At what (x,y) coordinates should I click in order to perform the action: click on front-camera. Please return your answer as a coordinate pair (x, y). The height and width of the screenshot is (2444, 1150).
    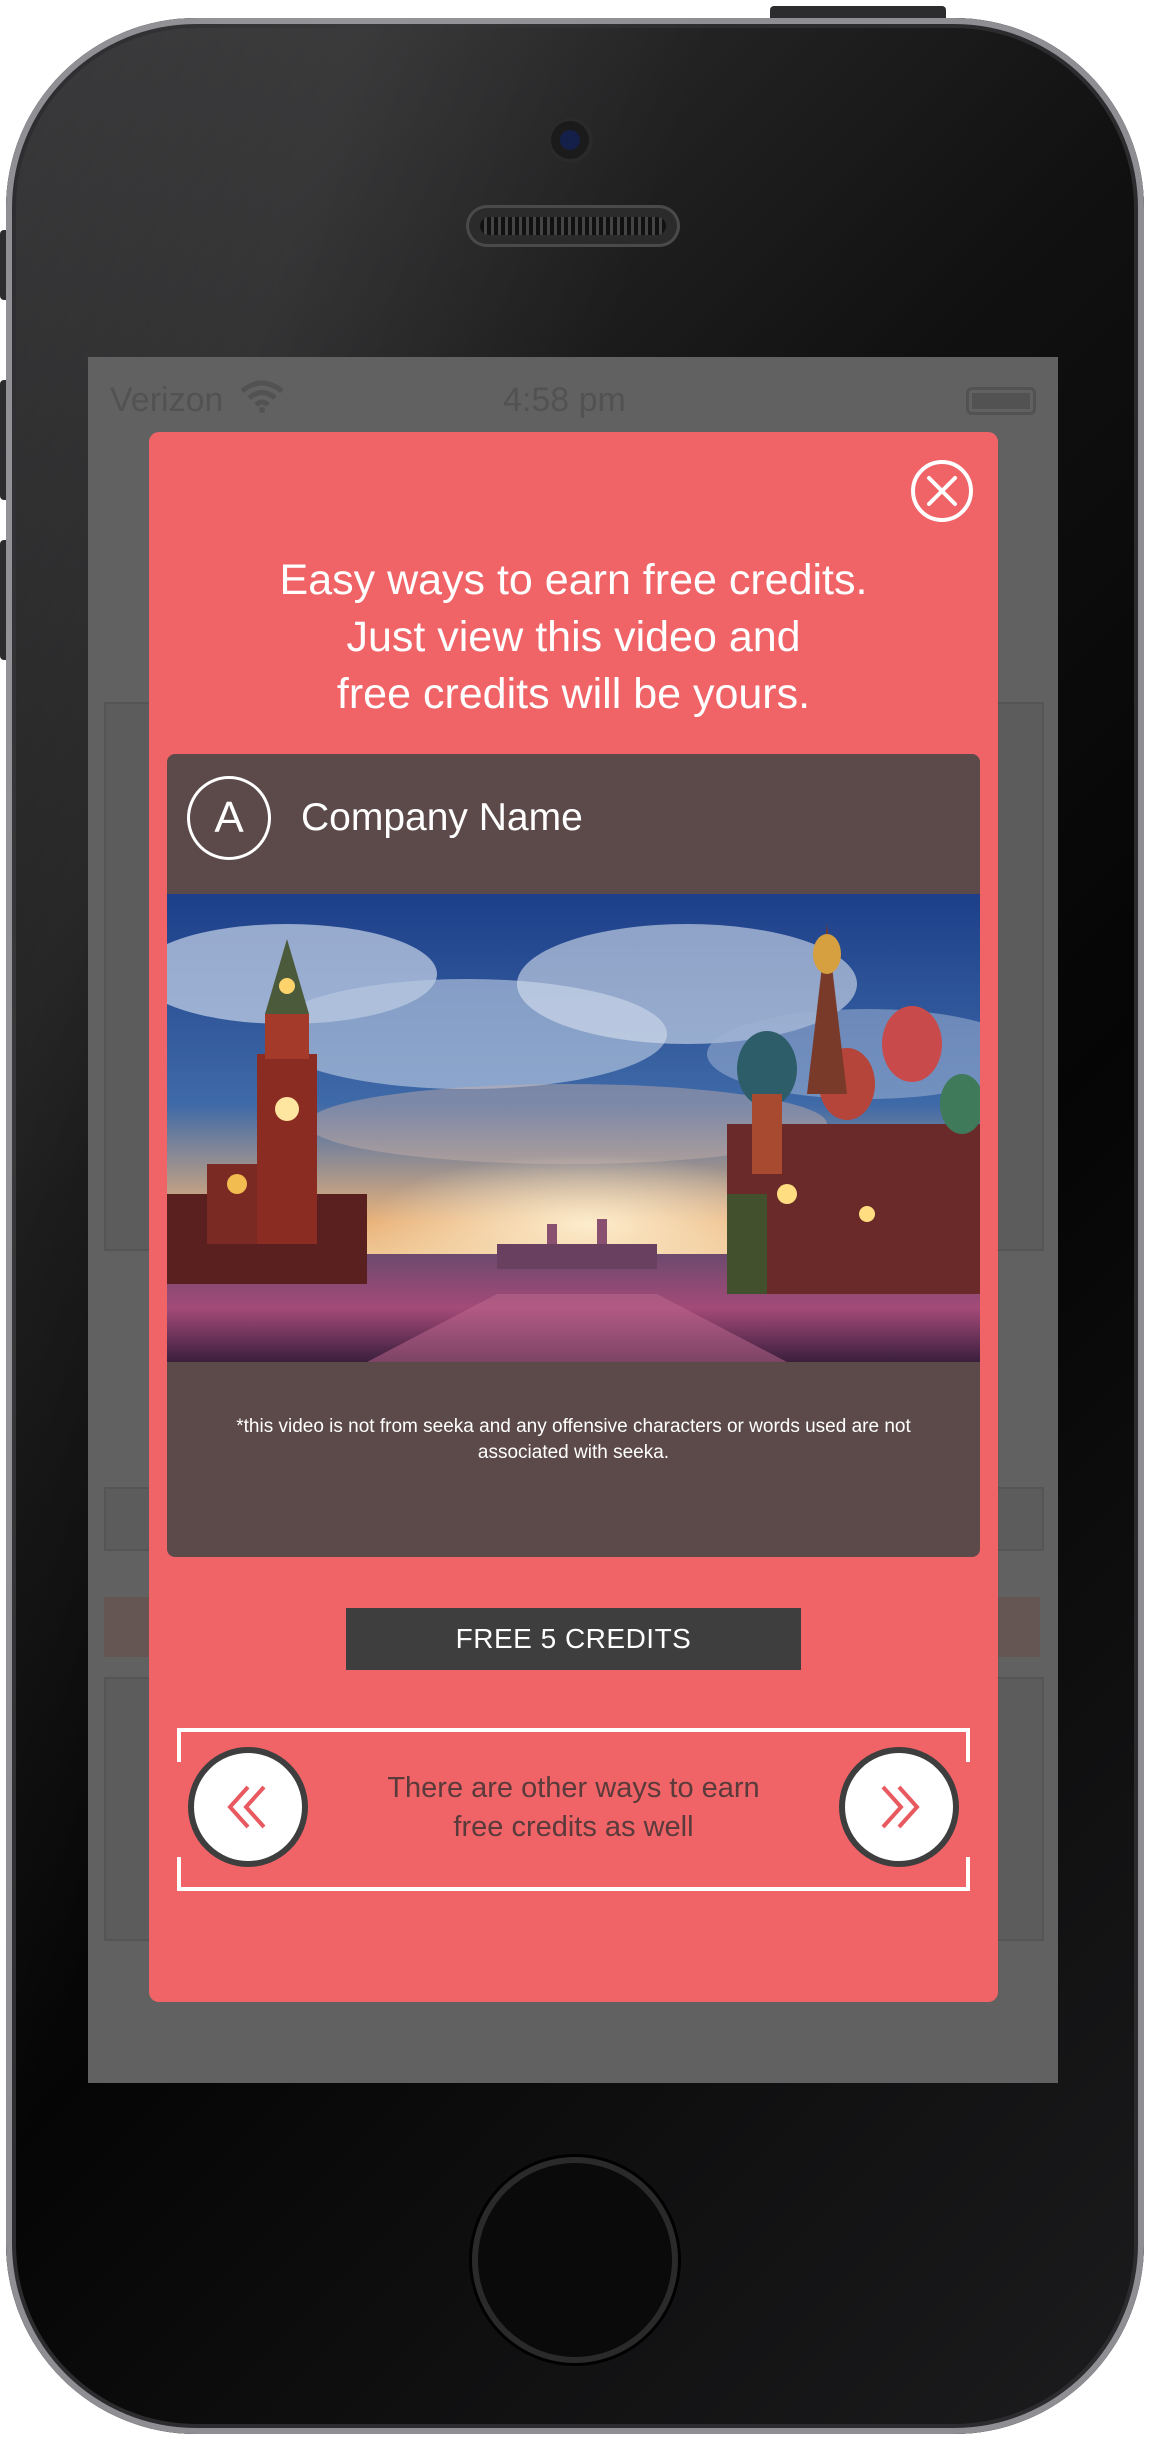
    Looking at the image, I should click on (570, 140).